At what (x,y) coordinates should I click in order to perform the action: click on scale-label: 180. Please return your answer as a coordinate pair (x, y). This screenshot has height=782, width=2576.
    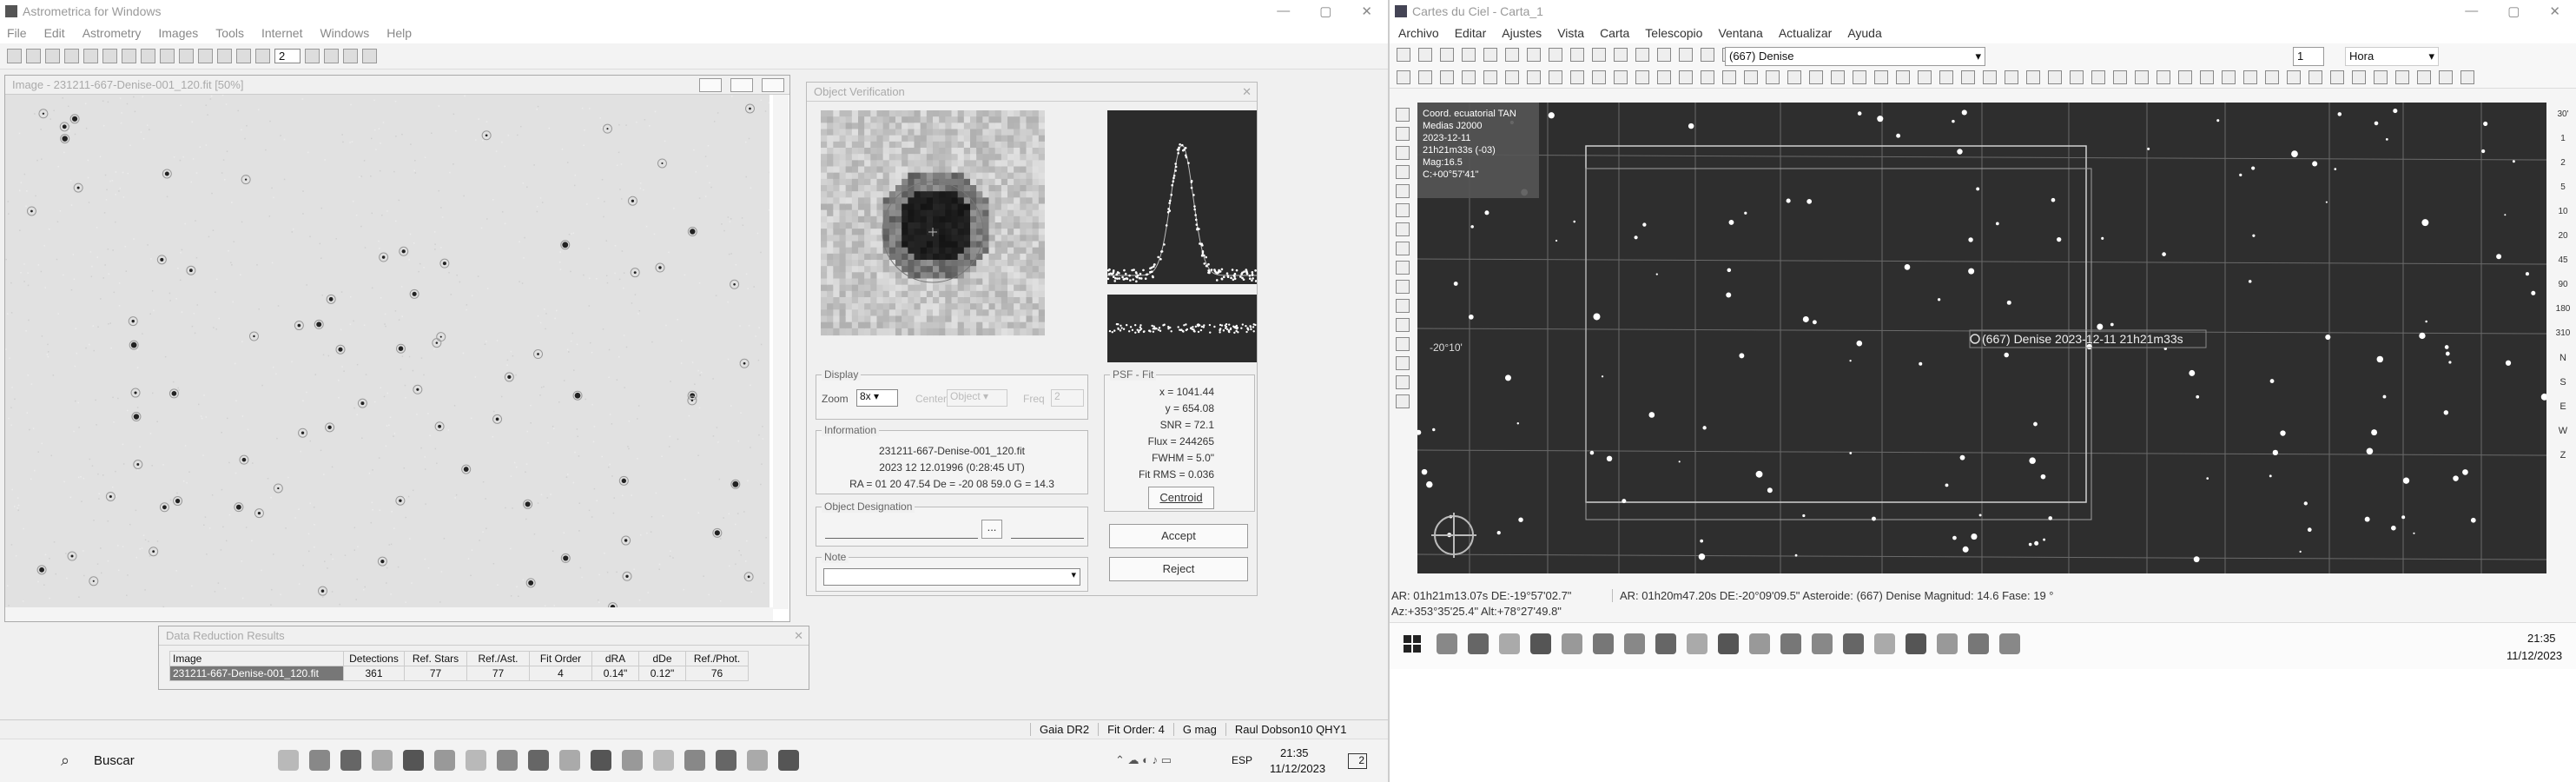
    Looking at the image, I should click on (2563, 309).